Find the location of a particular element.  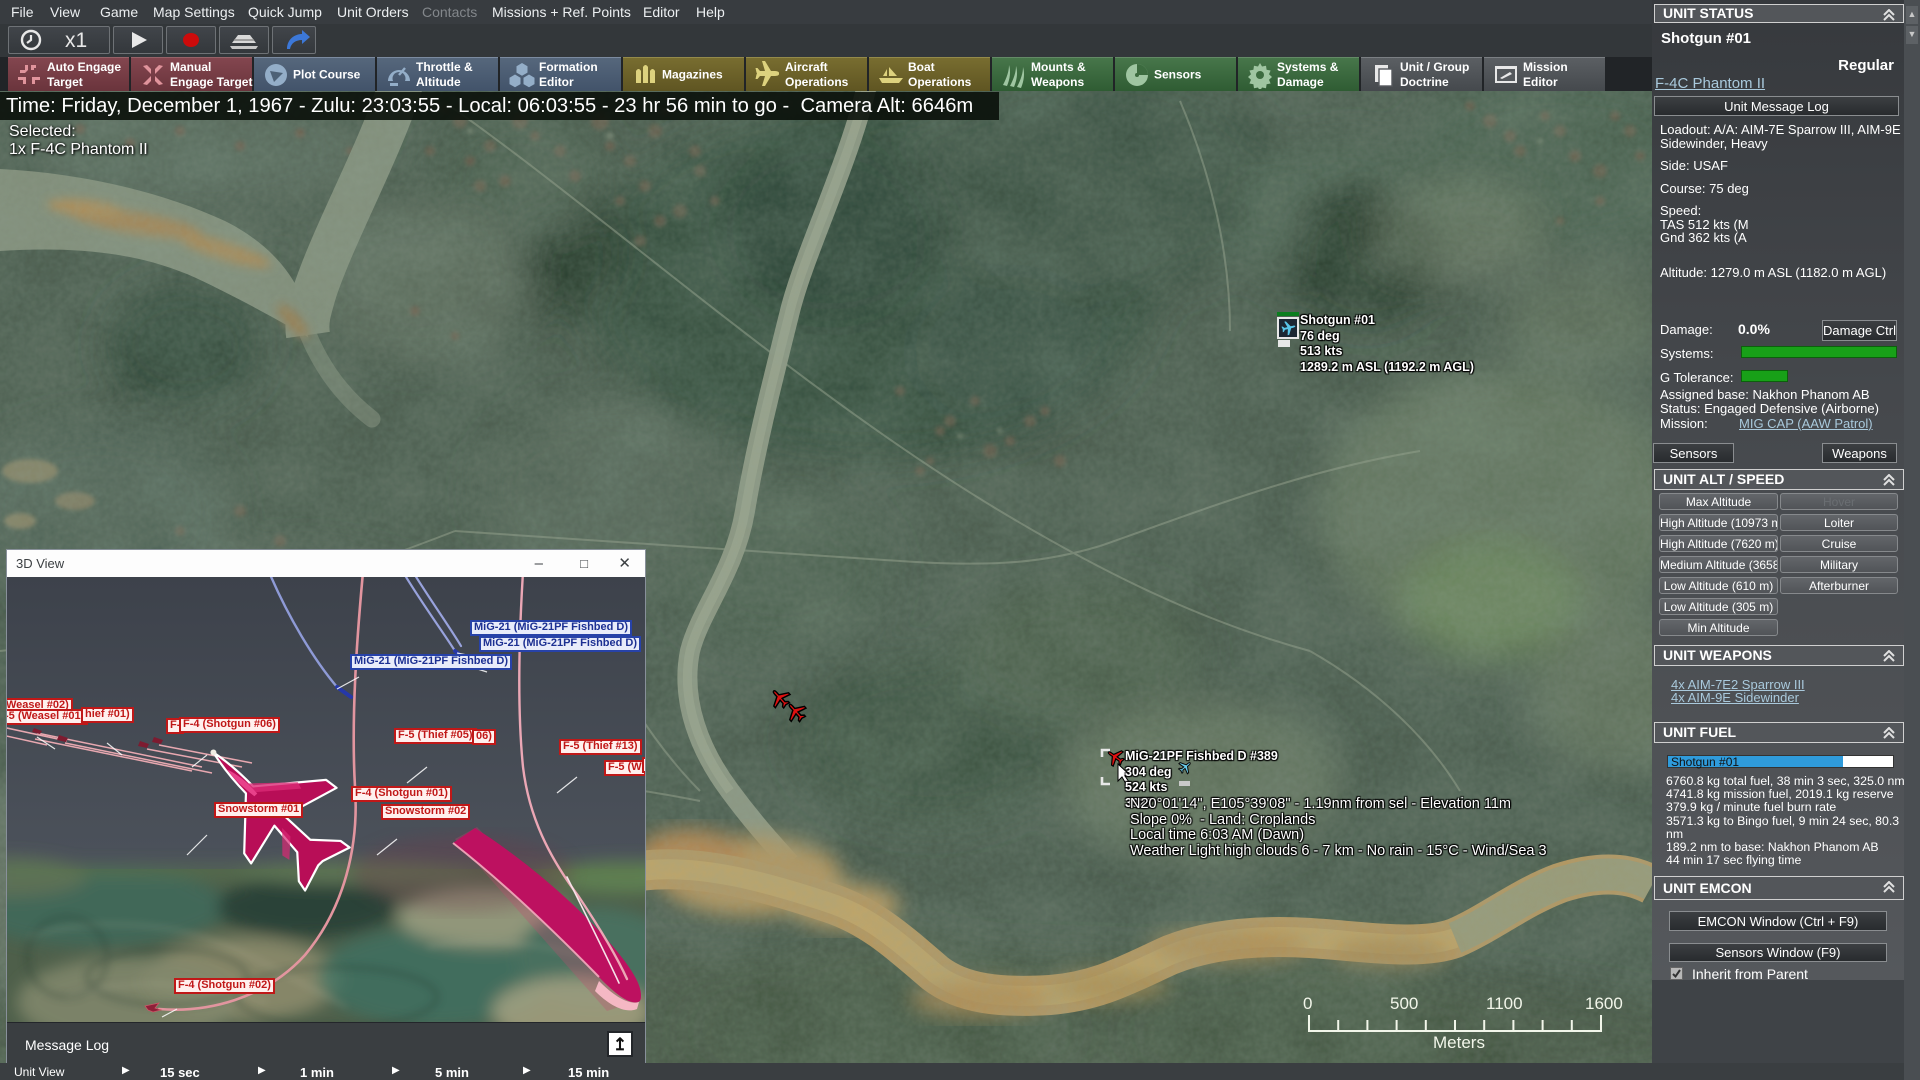

svg-text: Meters is located at coordinates (1459, 1042).